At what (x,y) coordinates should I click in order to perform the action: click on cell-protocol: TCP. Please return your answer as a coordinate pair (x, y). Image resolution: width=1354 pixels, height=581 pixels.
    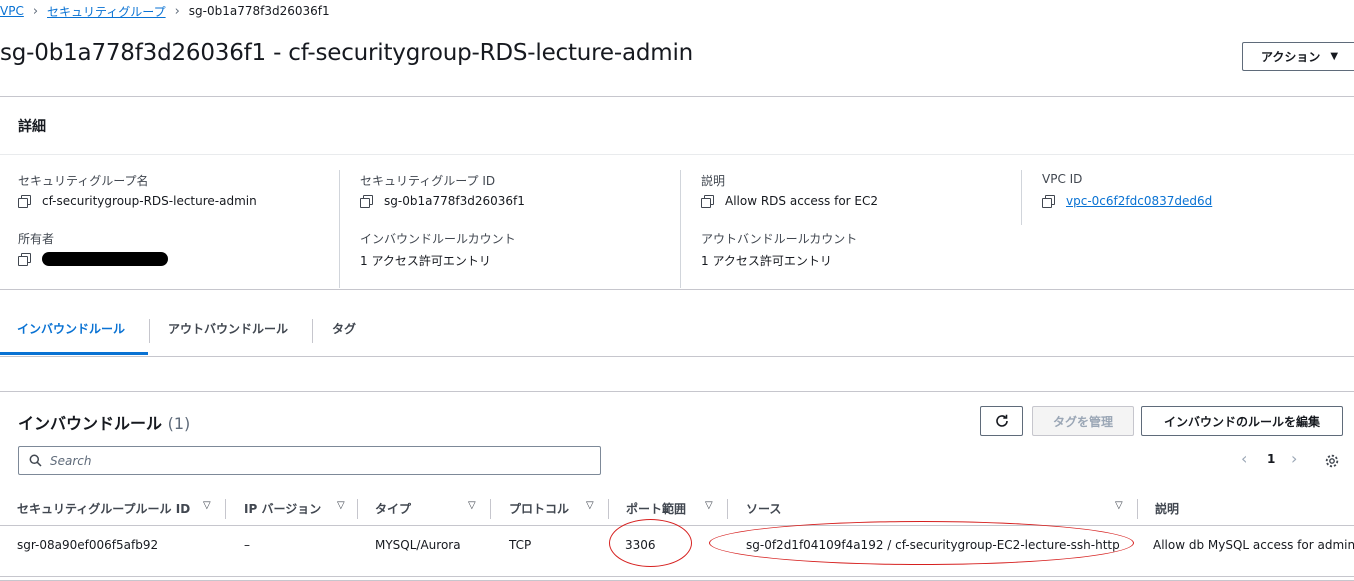
    Looking at the image, I should click on (520, 545).